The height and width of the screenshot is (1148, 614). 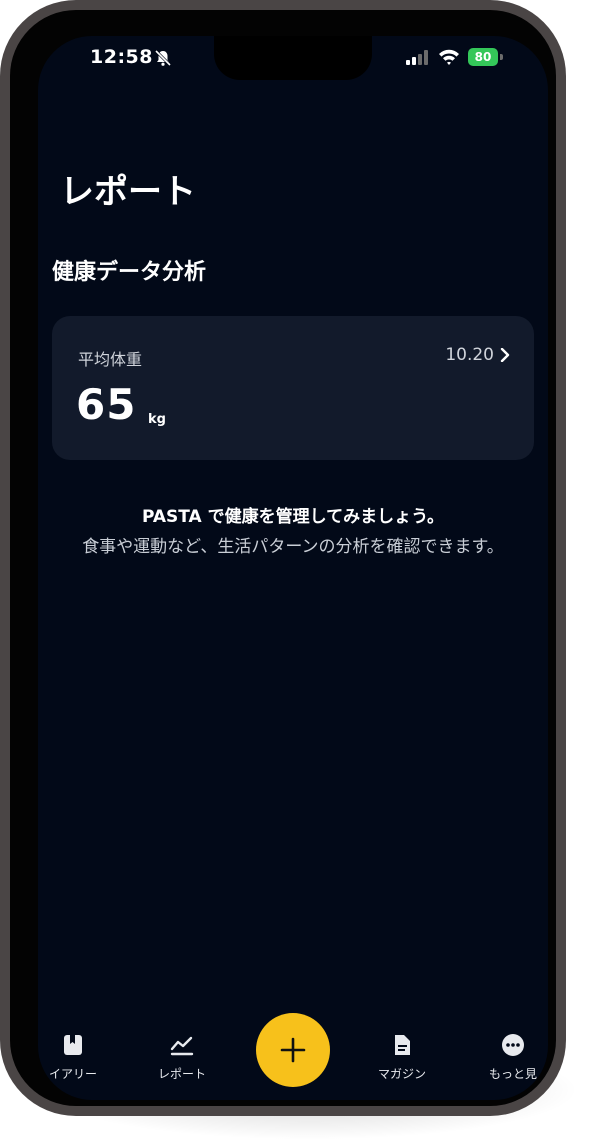 What do you see at coordinates (402, 1057) in the screenshot?
I see `tab-magazine: マガジン` at bounding box center [402, 1057].